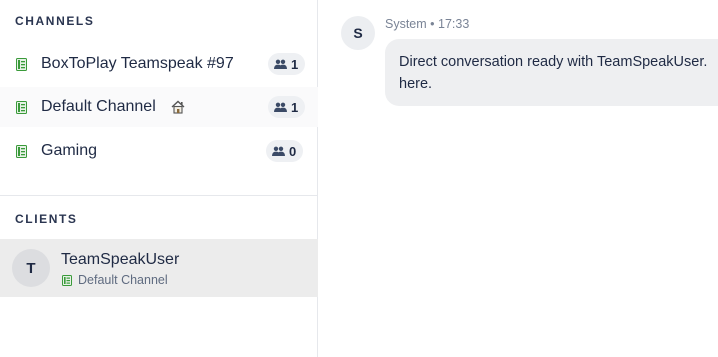  What do you see at coordinates (159, 195) in the screenshot?
I see `section-divider` at bounding box center [159, 195].